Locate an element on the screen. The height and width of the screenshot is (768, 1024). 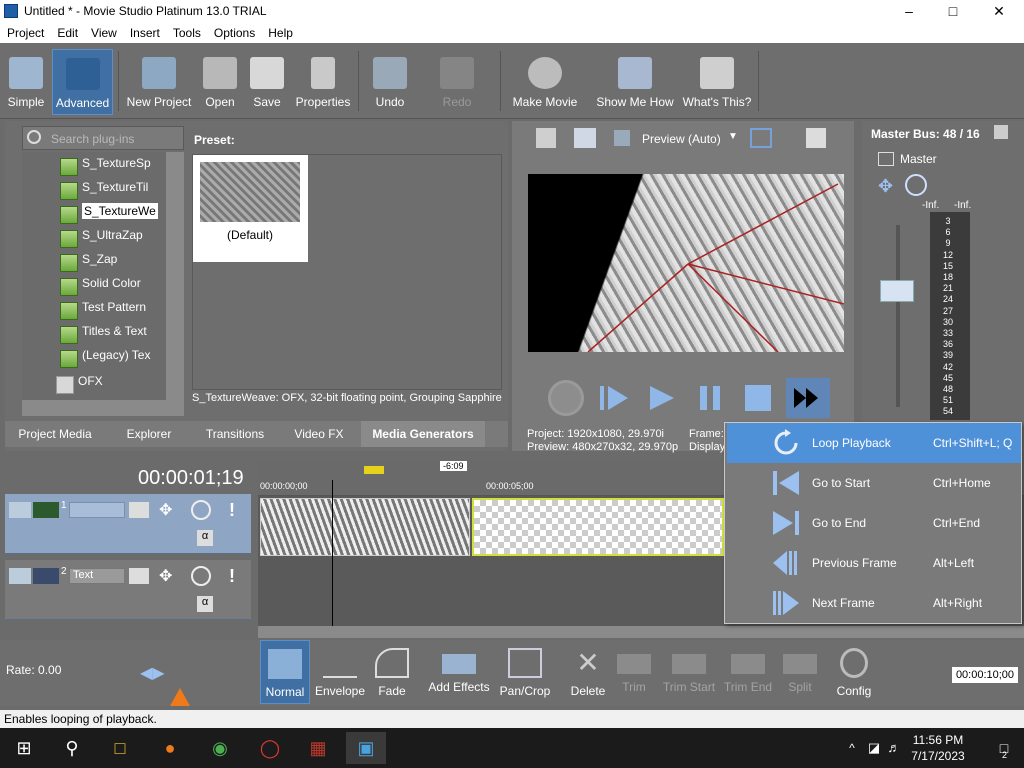
properties-button: Properties is located at coordinates (323, 82).